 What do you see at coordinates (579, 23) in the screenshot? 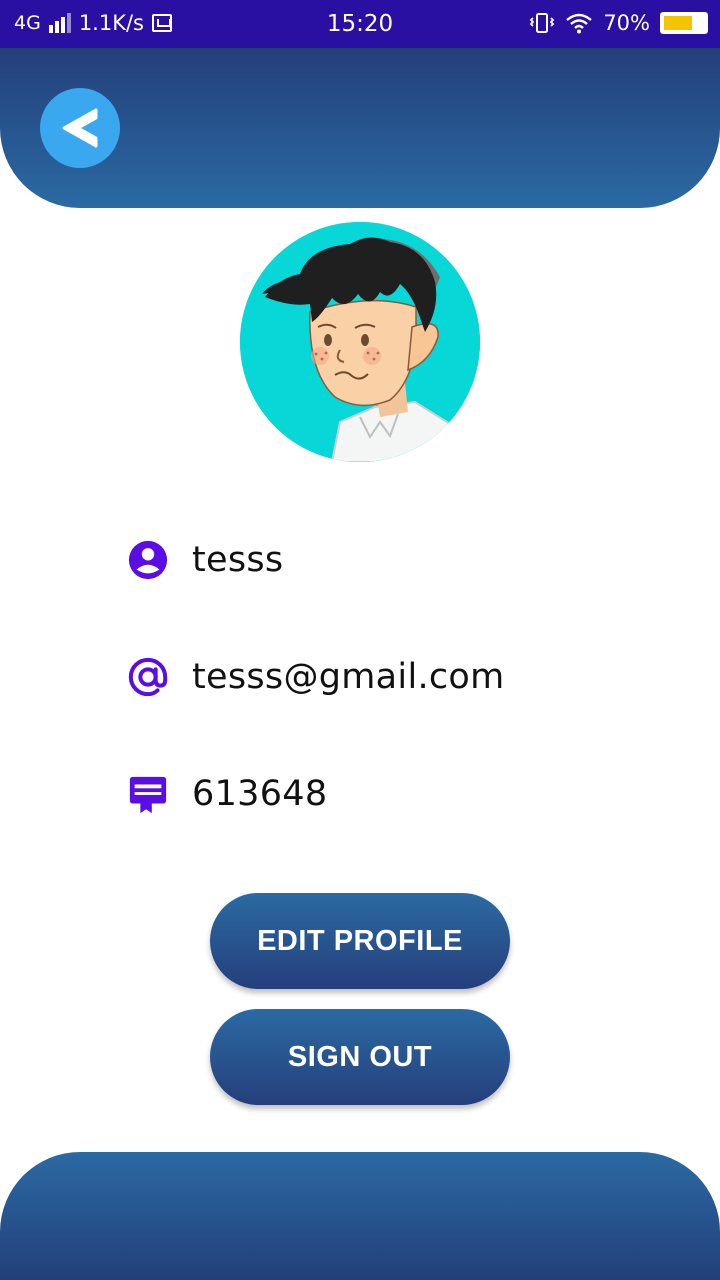
I see `wifi-icon` at bounding box center [579, 23].